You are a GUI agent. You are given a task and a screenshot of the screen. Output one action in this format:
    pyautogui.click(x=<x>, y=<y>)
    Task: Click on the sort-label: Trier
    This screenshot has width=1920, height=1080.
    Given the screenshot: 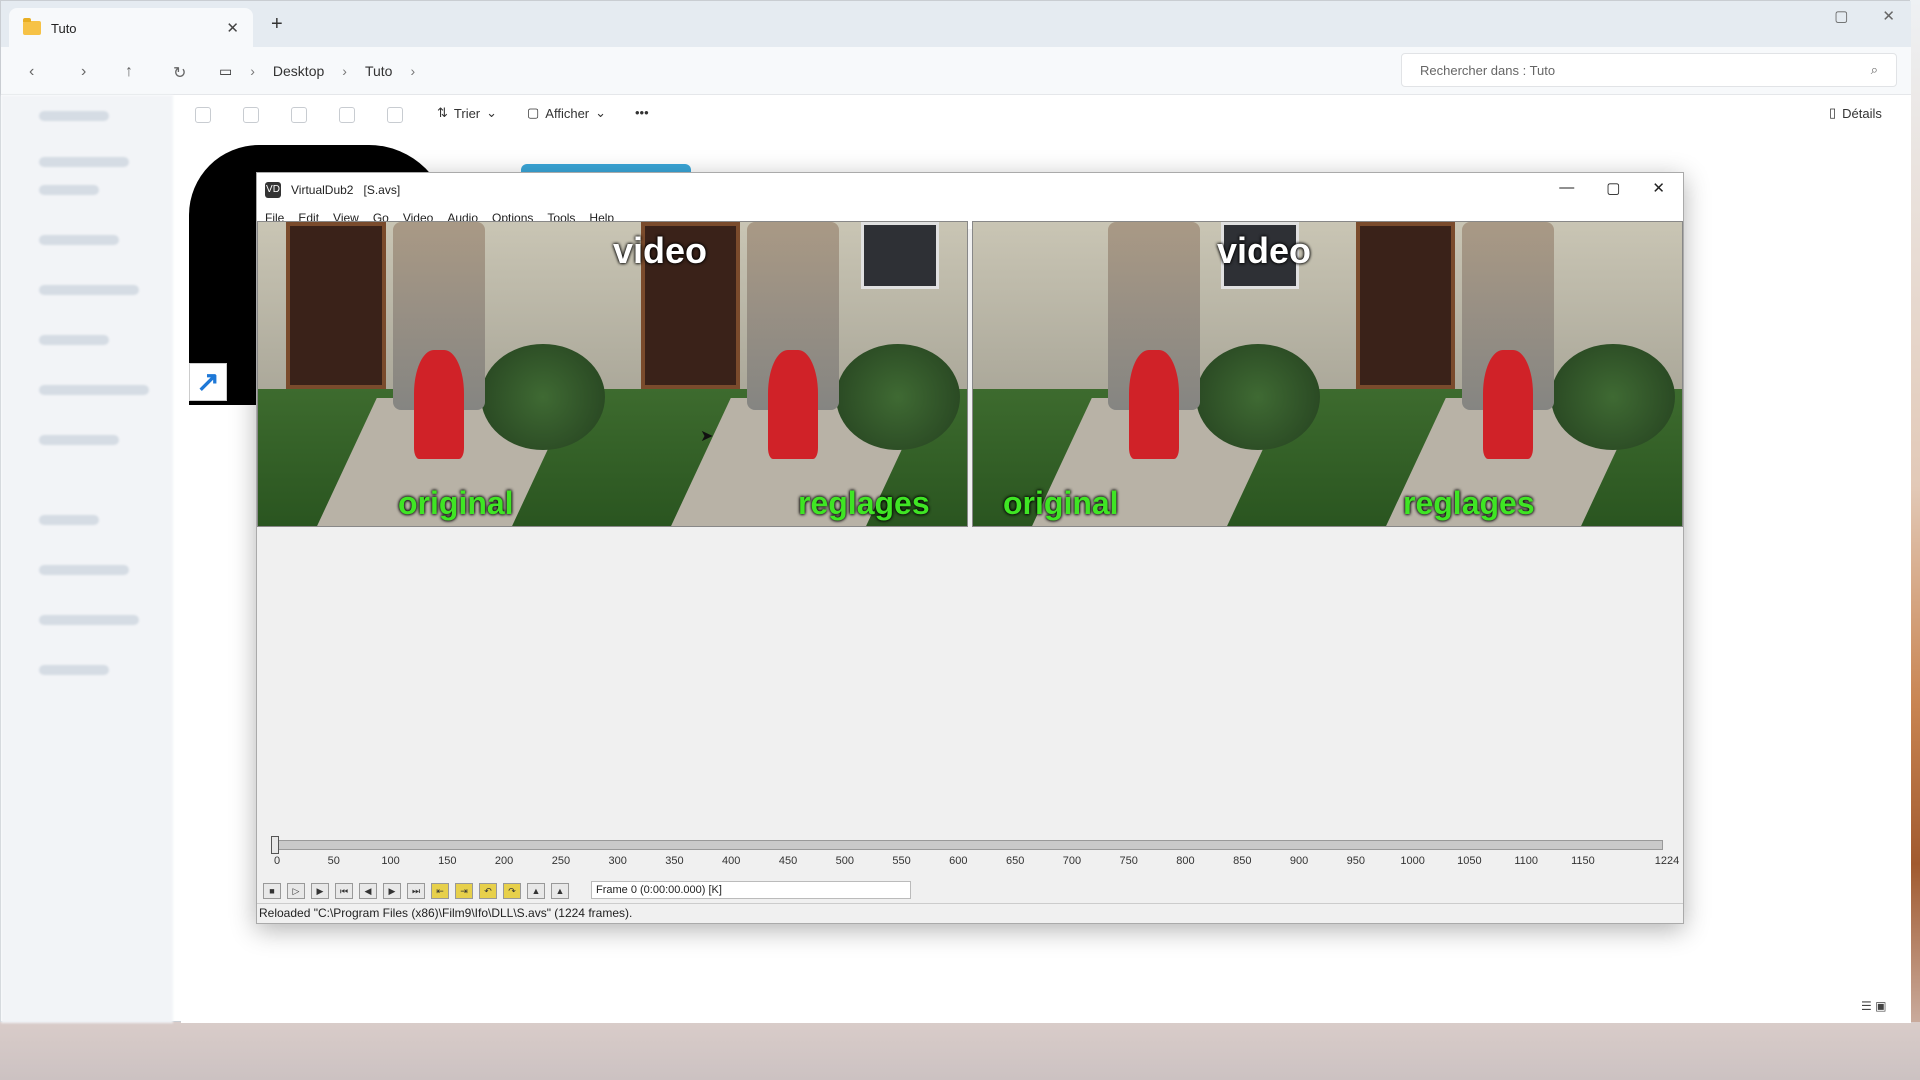 What is the action you would take?
    pyautogui.click(x=467, y=113)
    